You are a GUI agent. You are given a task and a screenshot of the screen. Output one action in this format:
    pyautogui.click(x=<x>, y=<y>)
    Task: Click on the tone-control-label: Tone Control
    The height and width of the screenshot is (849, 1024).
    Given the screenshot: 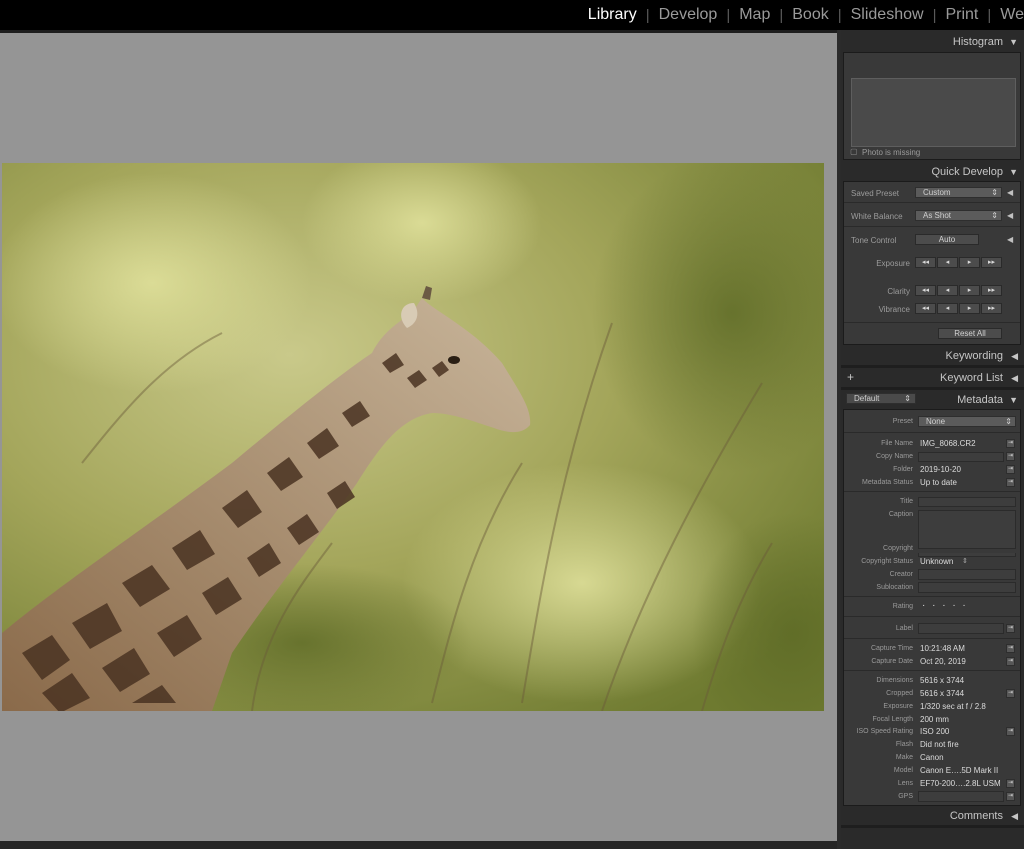 What is the action you would take?
    pyautogui.click(x=874, y=240)
    